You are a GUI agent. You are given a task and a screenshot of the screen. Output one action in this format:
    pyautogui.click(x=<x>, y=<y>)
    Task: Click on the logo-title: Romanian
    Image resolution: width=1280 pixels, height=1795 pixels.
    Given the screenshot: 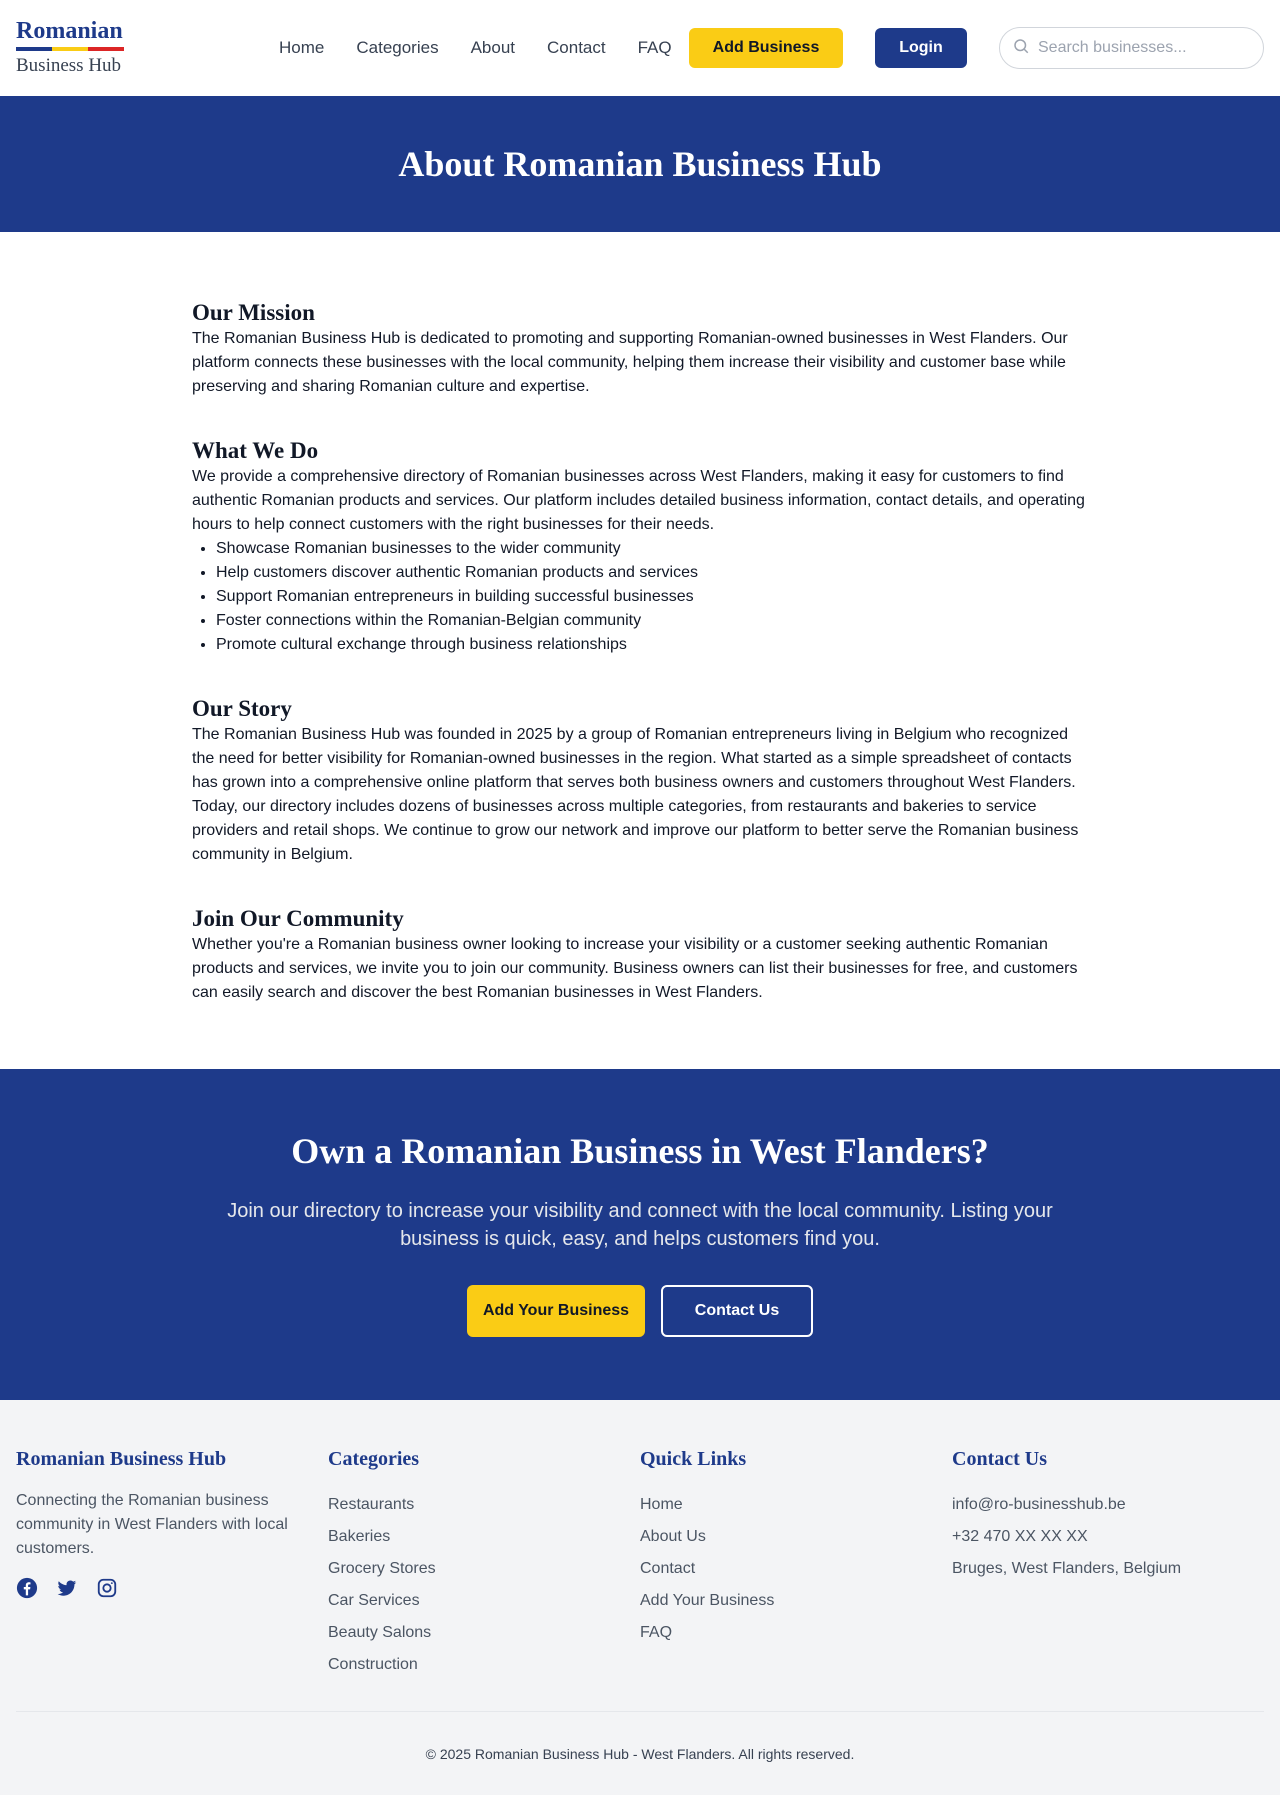 What is the action you would take?
    pyautogui.click(x=69, y=31)
    